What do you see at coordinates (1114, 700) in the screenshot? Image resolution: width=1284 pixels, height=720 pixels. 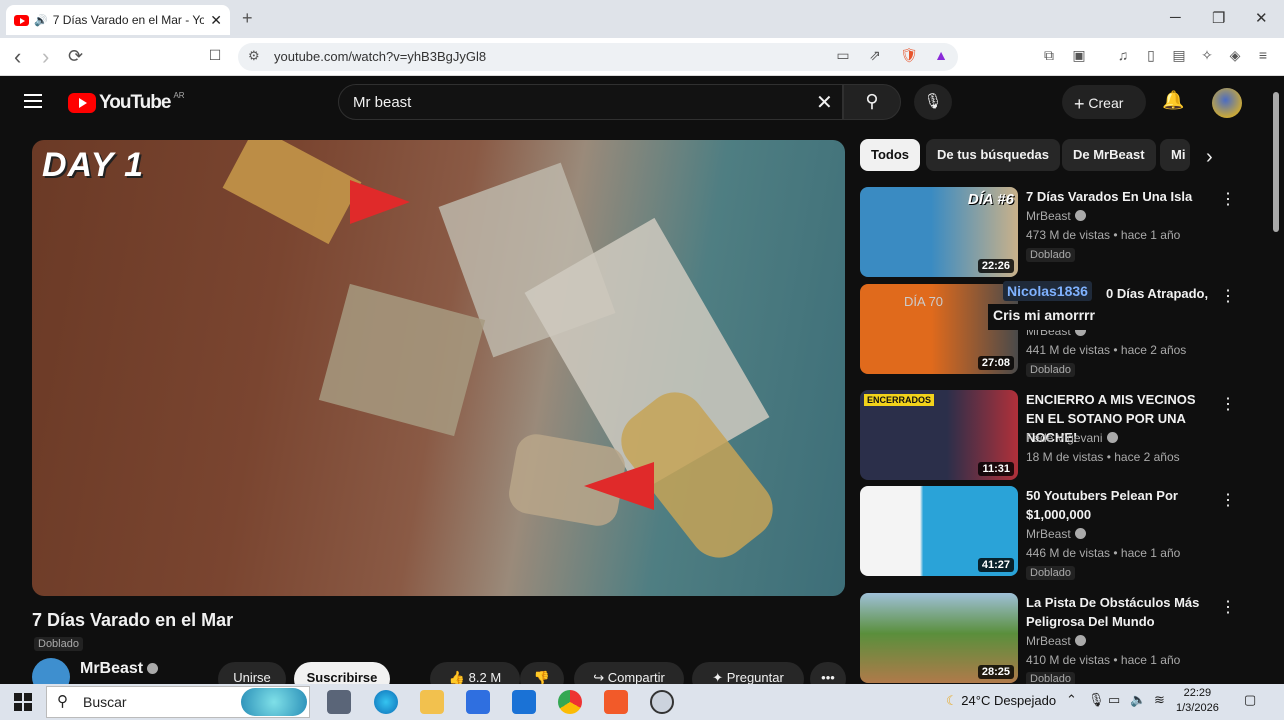 I see `battery-icon: ▭` at bounding box center [1114, 700].